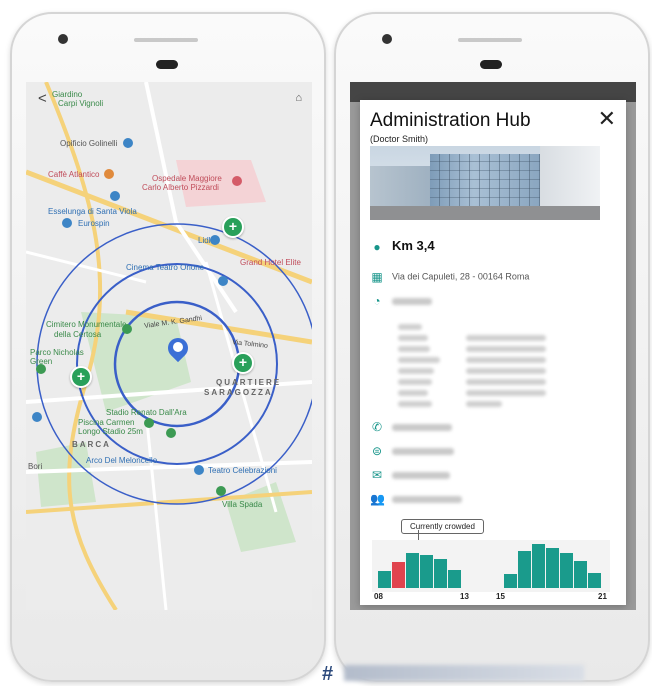  I want to click on poi-label: Caffè Atlantico, so click(74, 174).